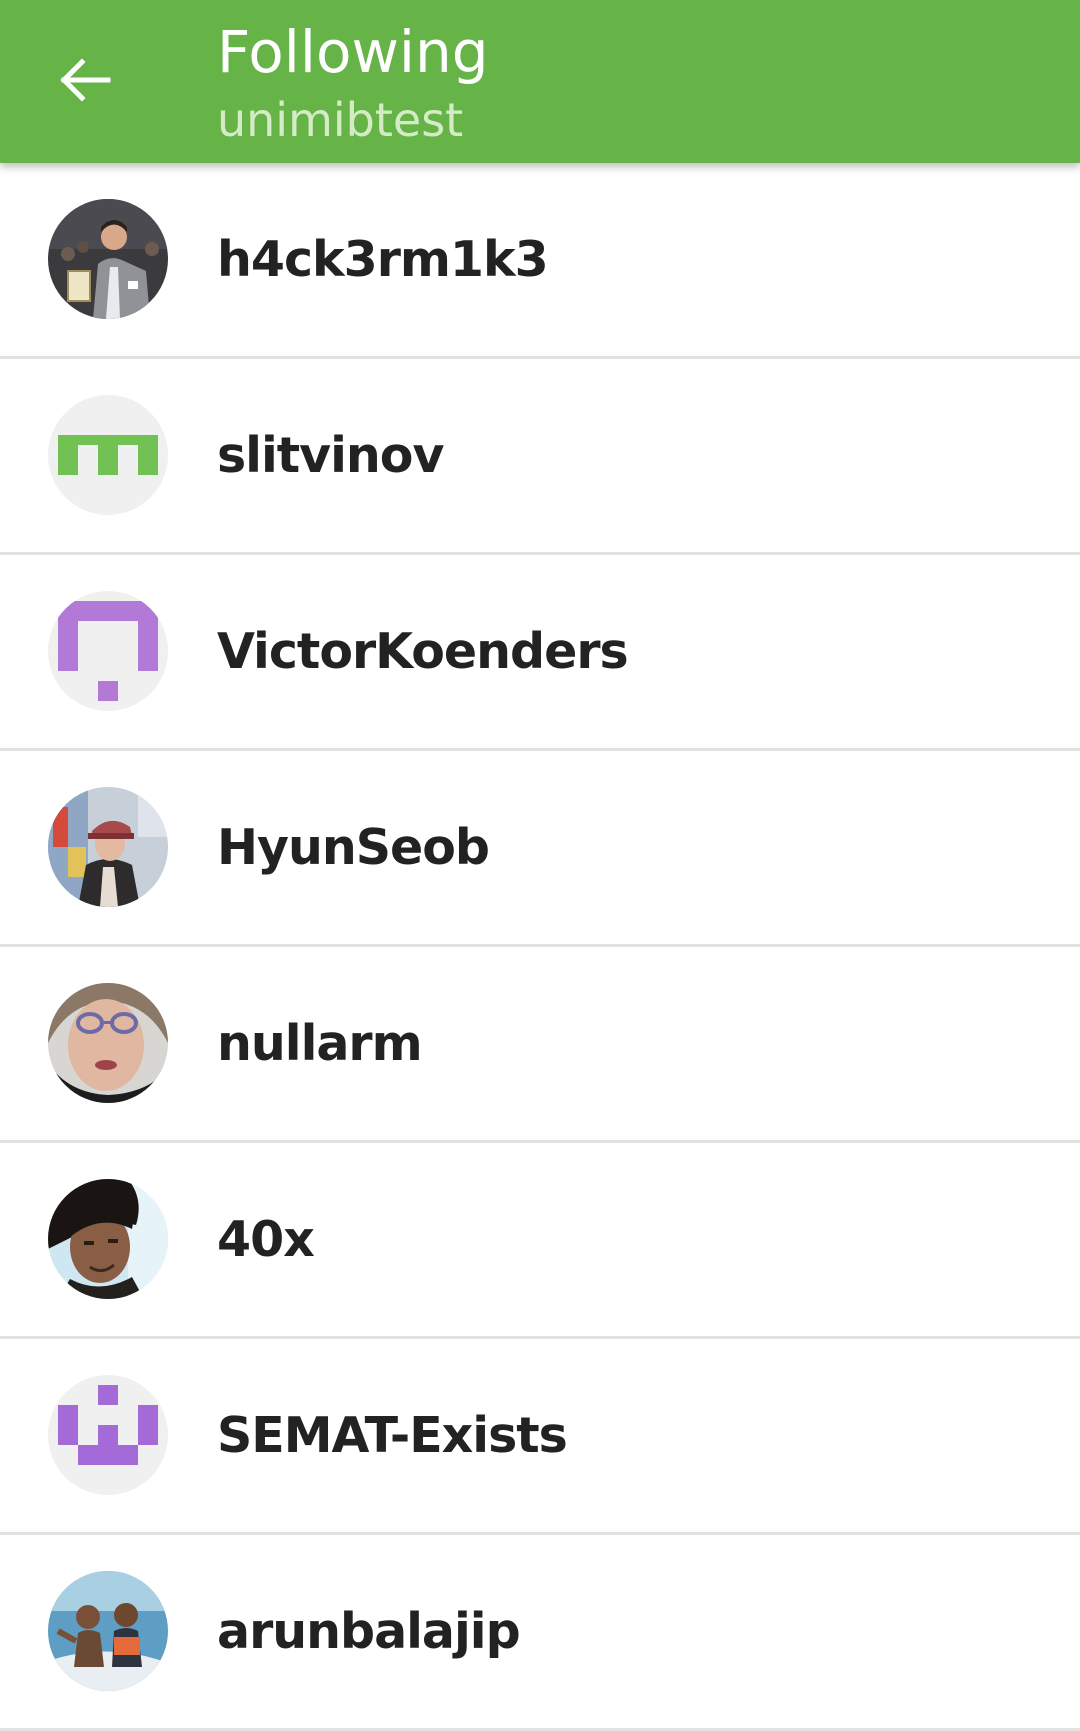 This screenshot has height=1731, width=1080. What do you see at coordinates (392, 1435) in the screenshot?
I see `username: SEMAT-Exists` at bounding box center [392, 1435].